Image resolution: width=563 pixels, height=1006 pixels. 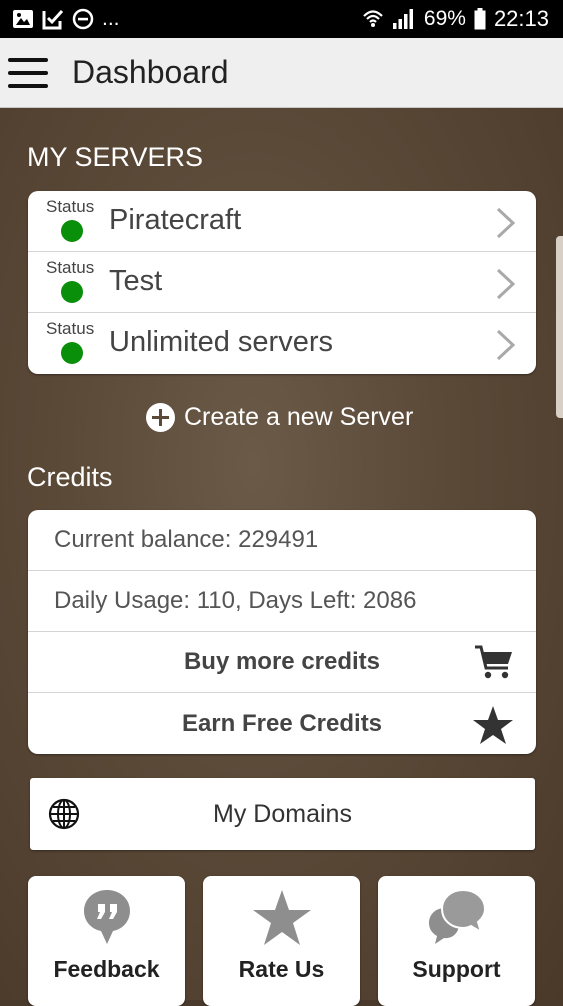 I want to click on page-title: Dashboard, so click(x=150, y=72).